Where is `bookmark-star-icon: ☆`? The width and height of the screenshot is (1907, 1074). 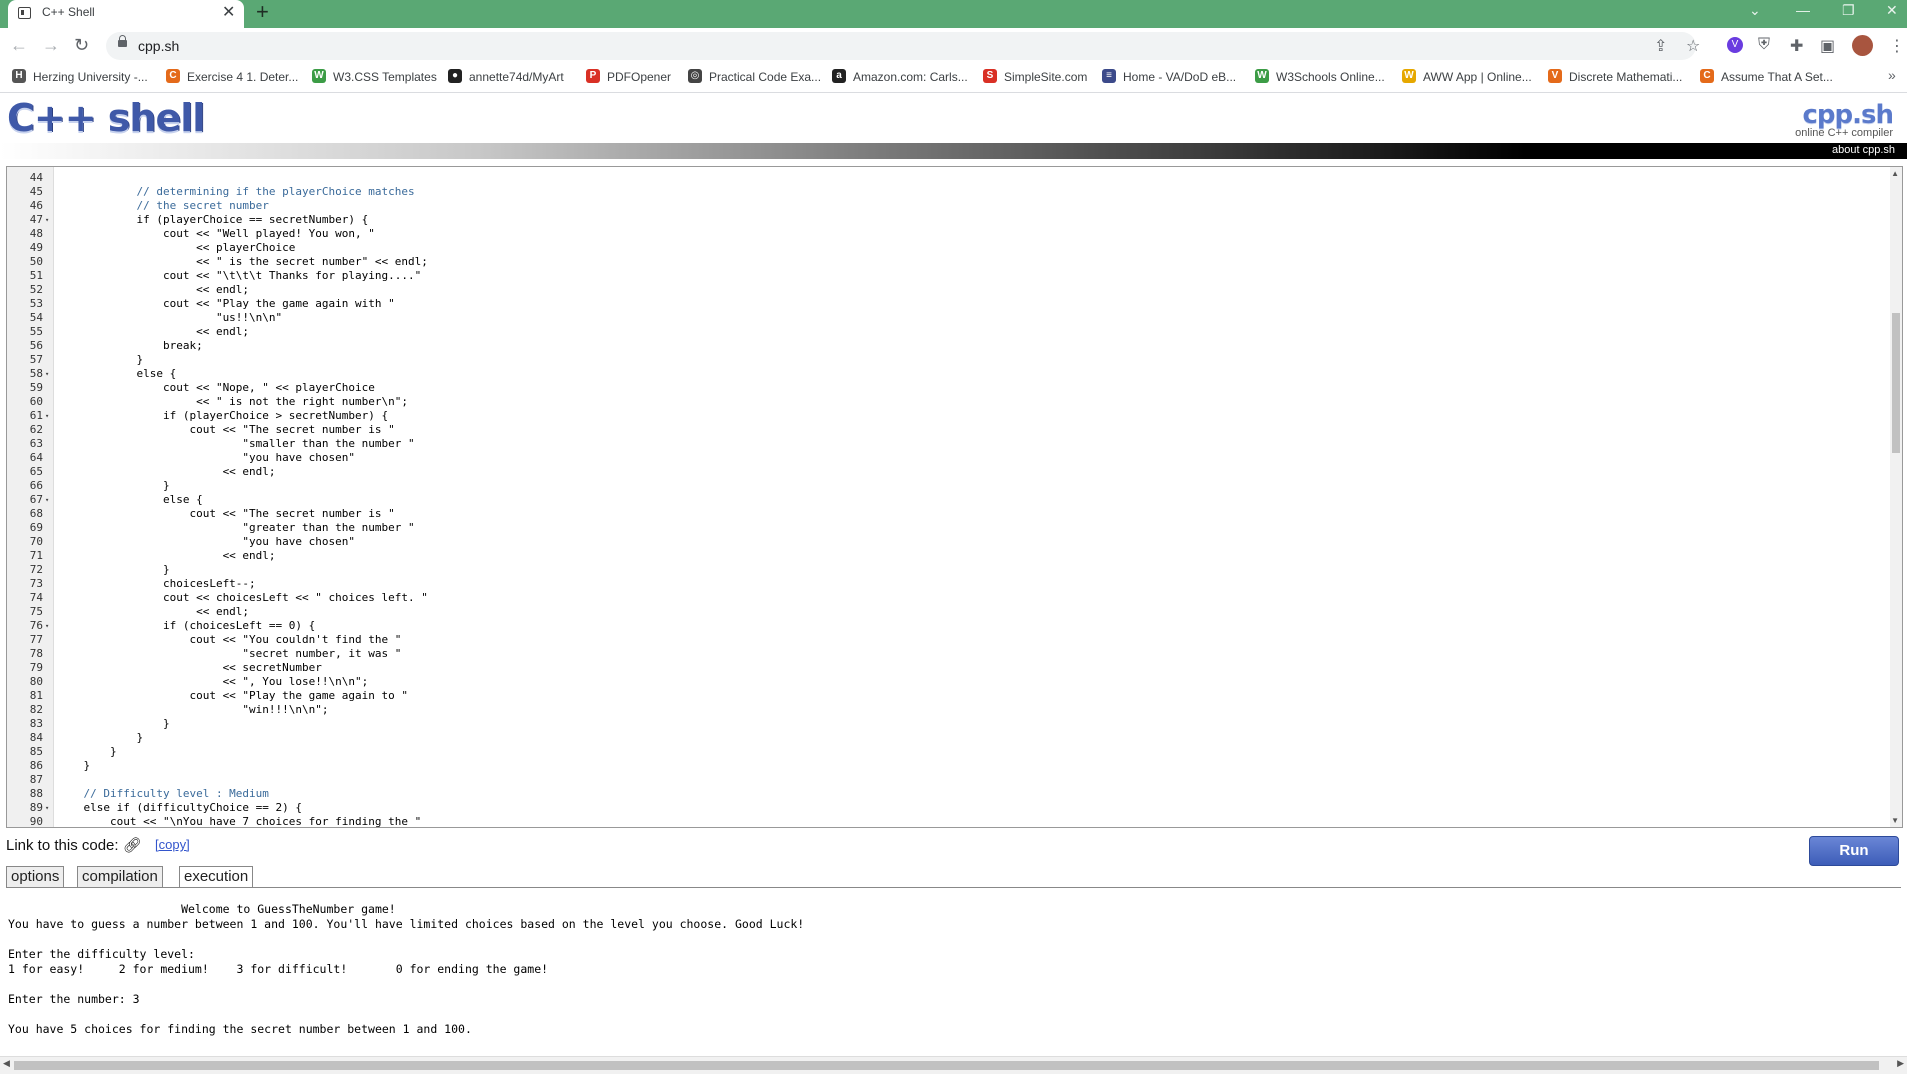 bookmark-star-icon: ☆ is located at coordinates (1693, 46).